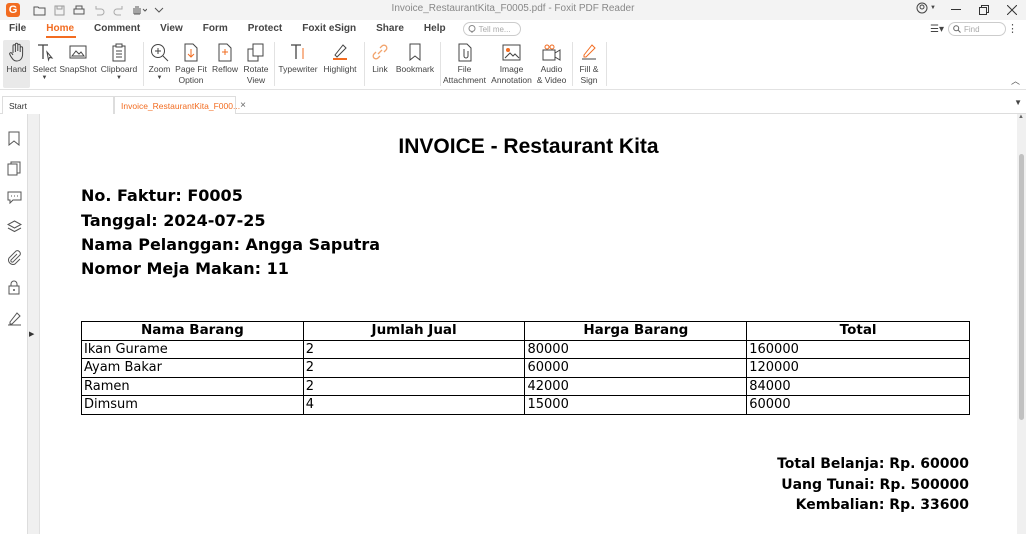 This screenshot has width=1026, height=534. I want to click on reflow-label: Reflow, so click(225, 69).